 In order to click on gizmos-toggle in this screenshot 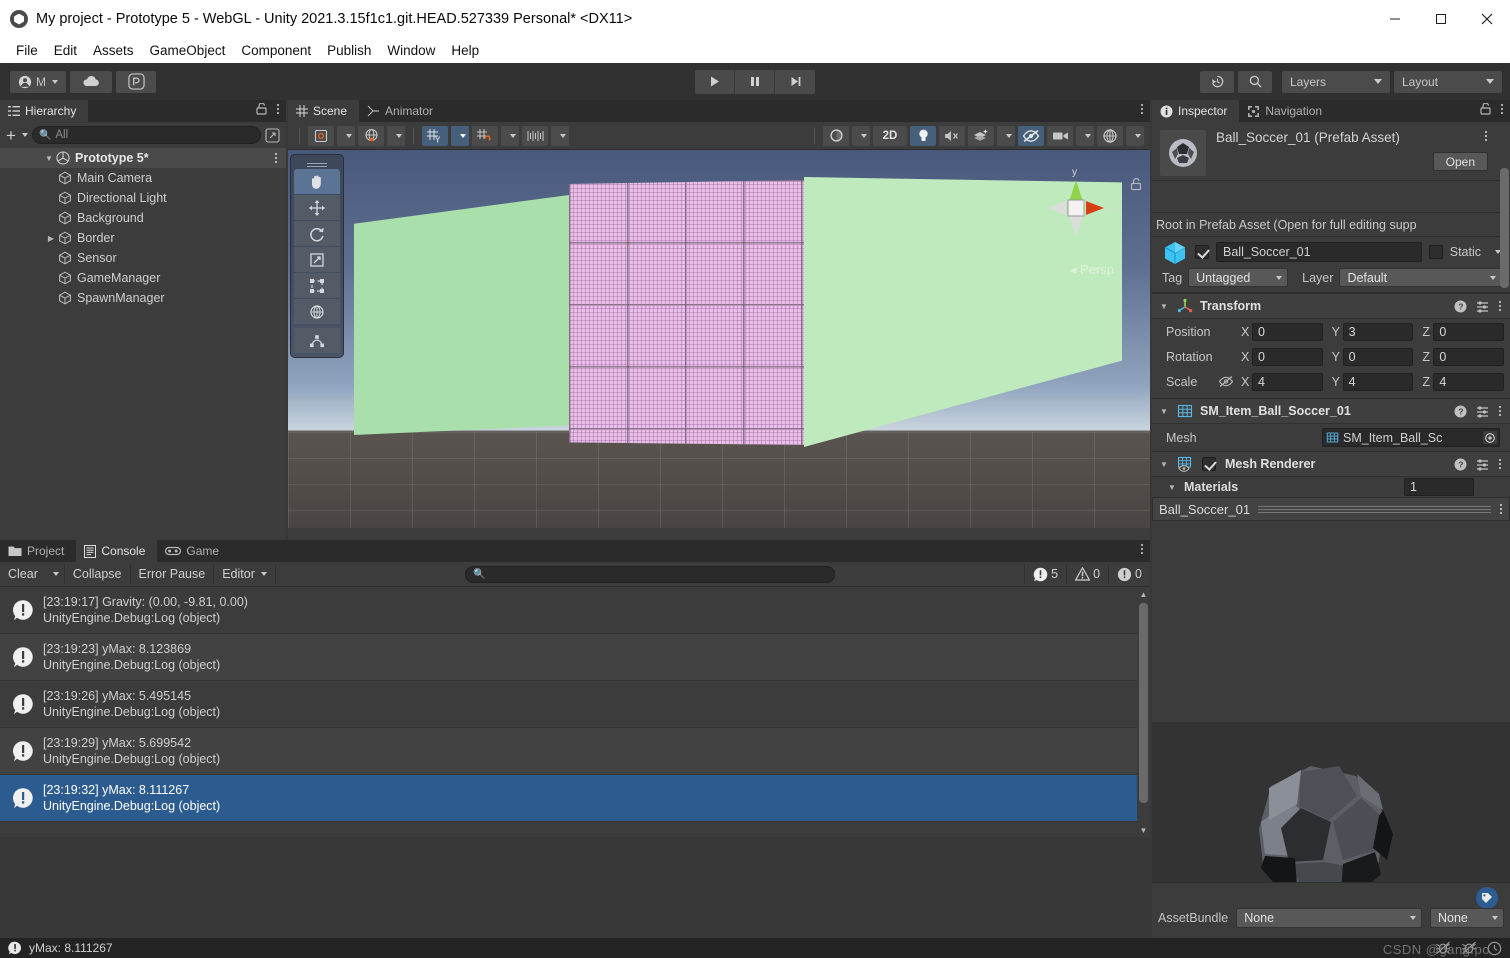, I will do `click(1110, 135)`.